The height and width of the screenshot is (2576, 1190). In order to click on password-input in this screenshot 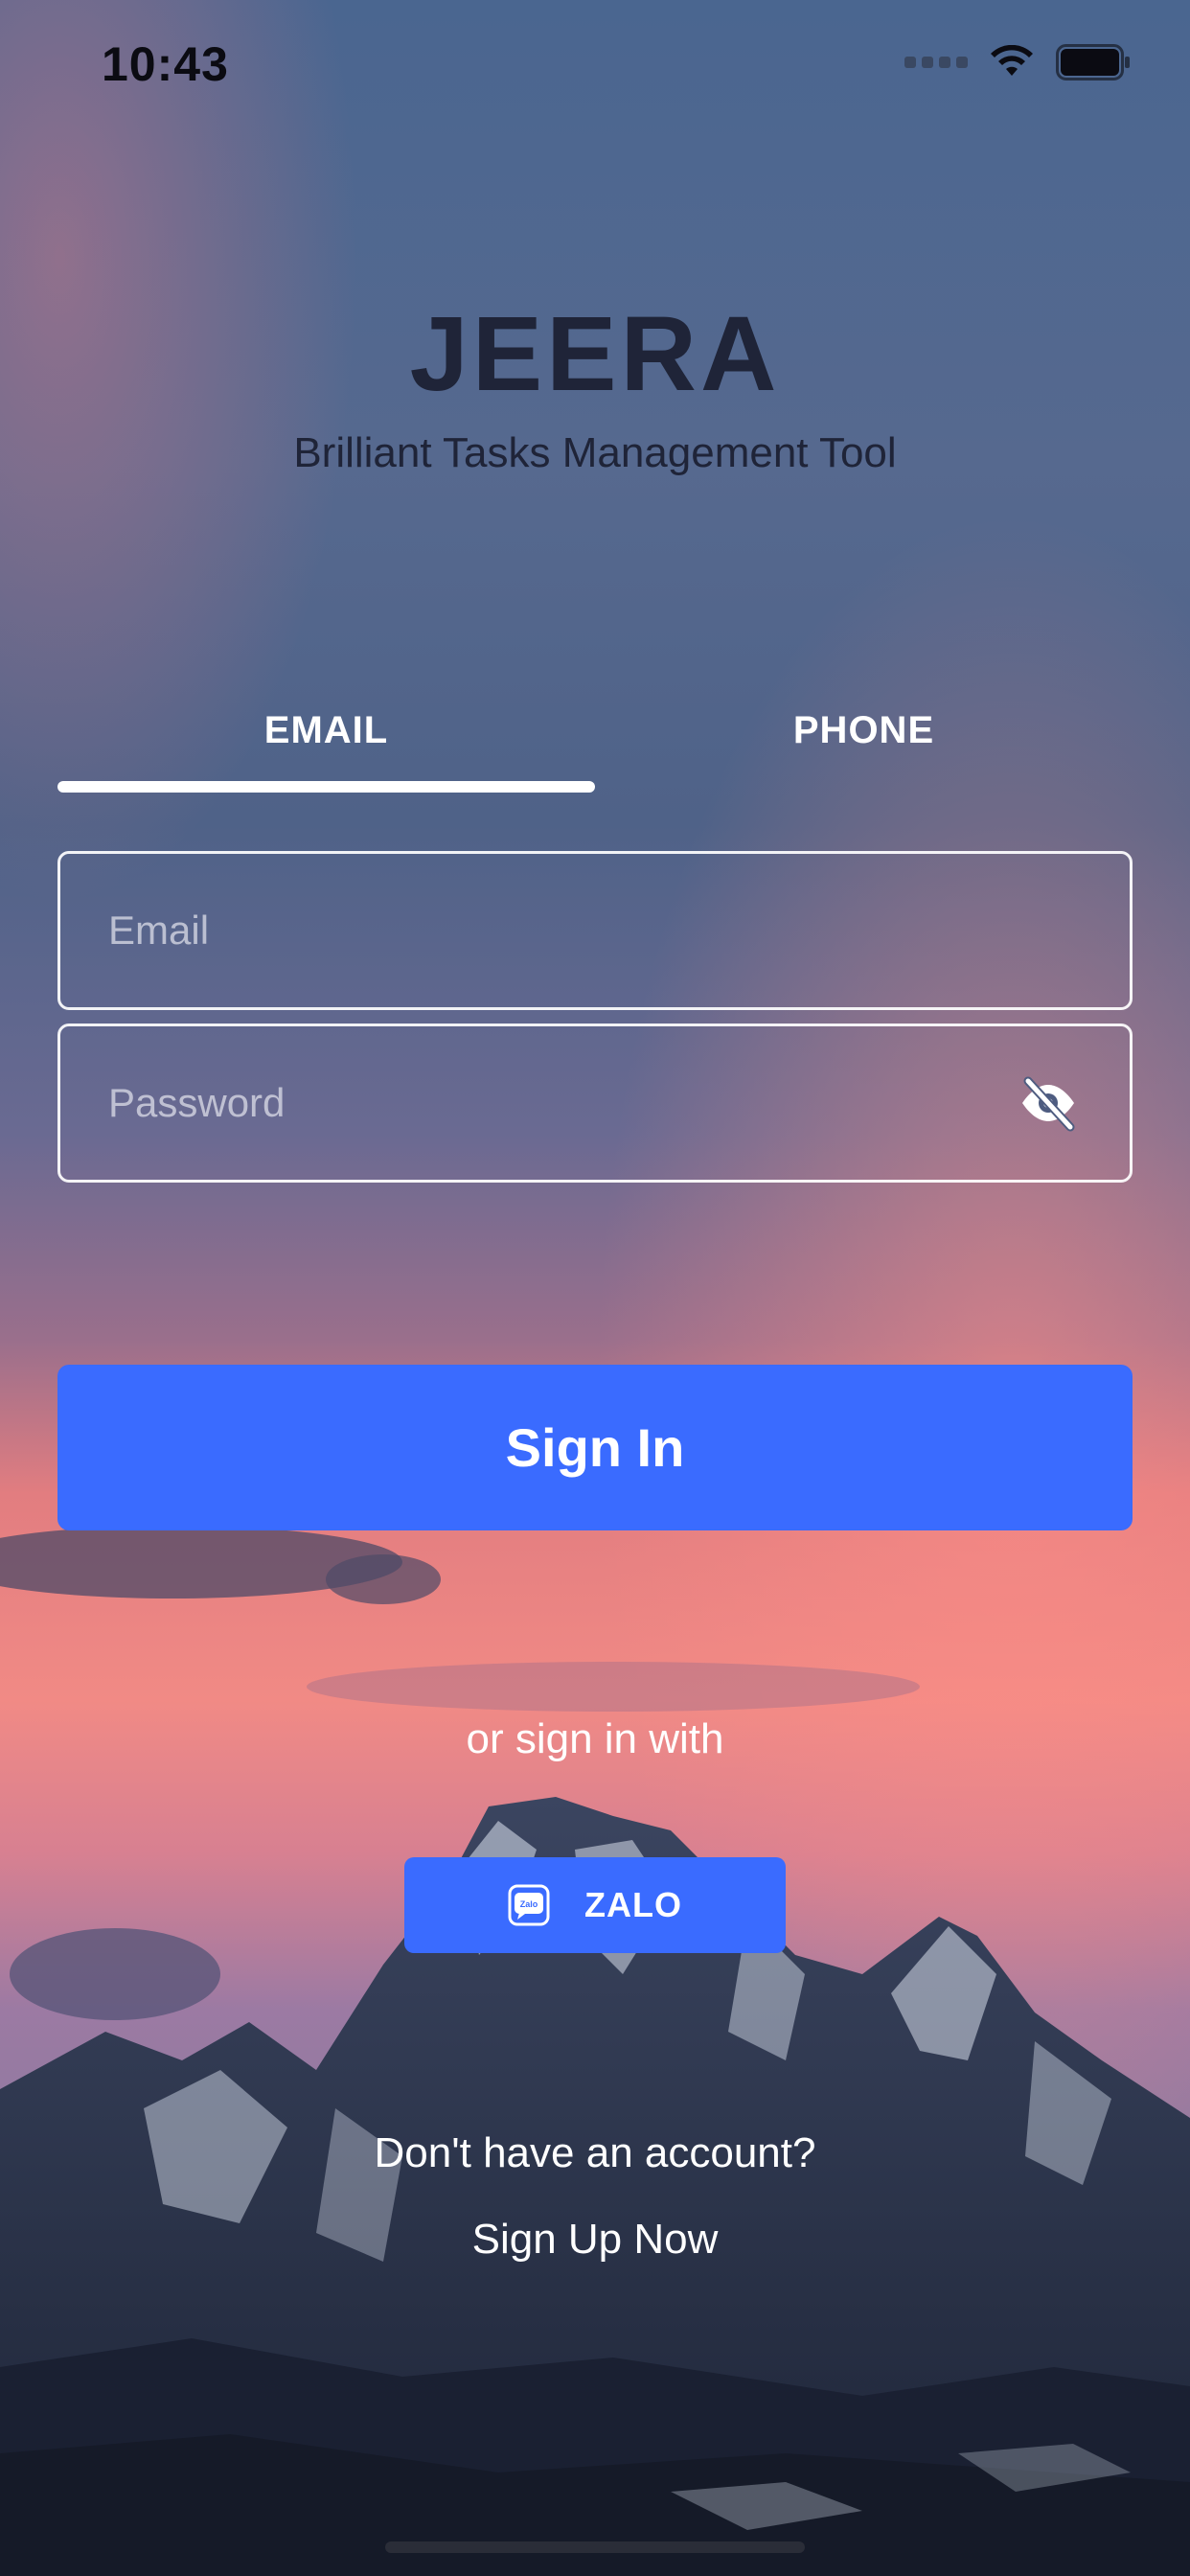, I will do `click(595, 1103)`.